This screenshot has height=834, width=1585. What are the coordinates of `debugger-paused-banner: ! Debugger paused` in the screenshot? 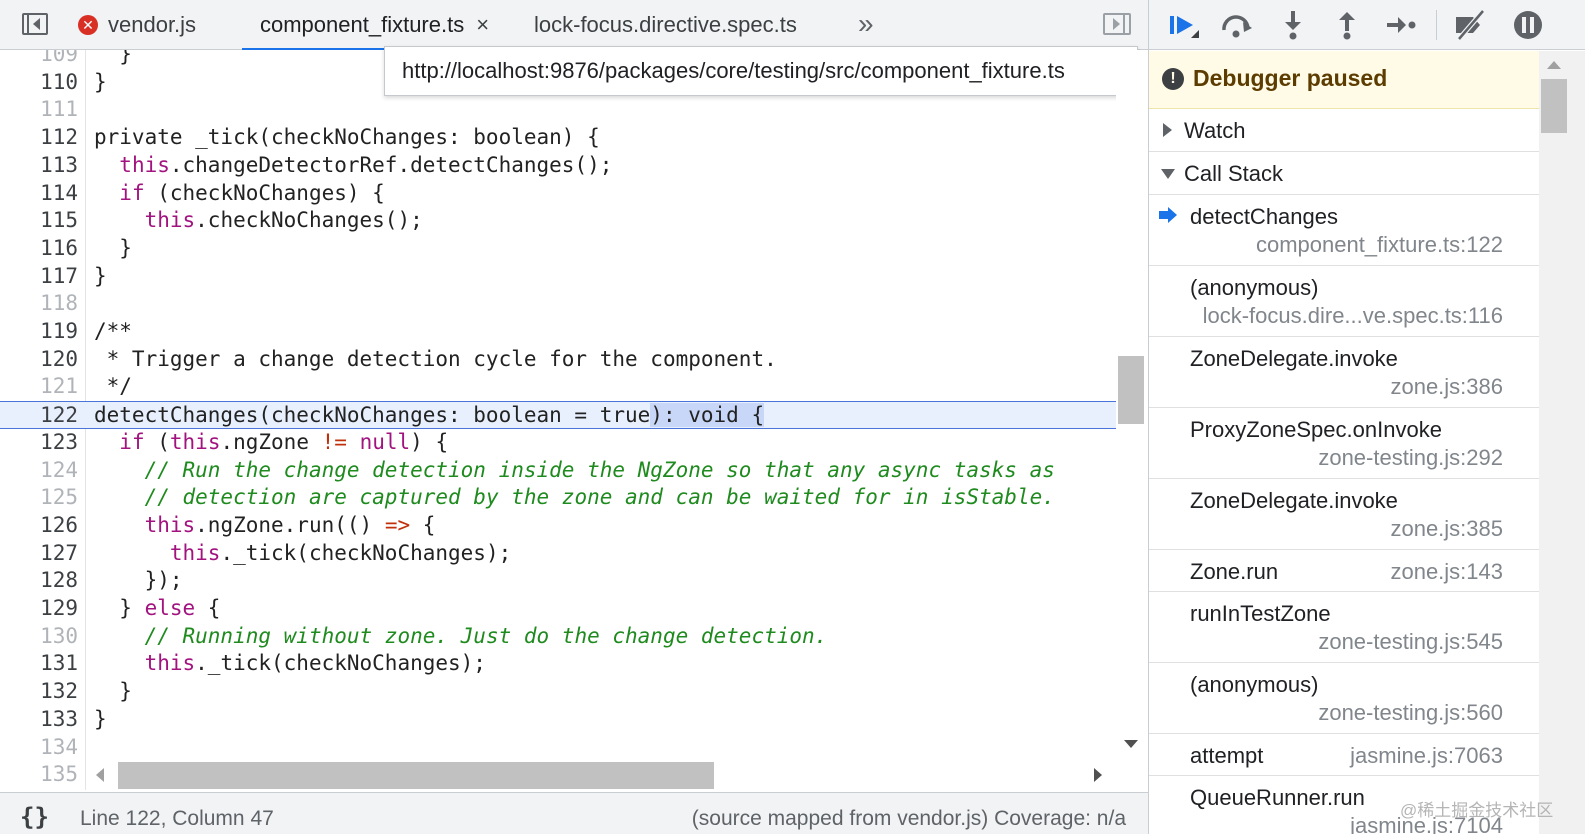 It's located at (1344, 80).